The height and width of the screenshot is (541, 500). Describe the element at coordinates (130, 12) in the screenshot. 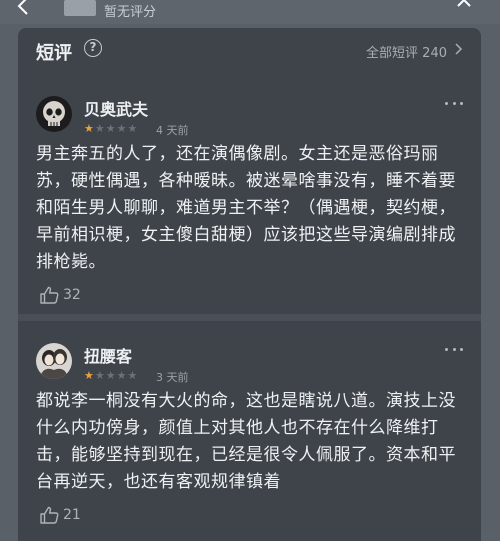

I see `rating-status: 暂无评分` at that location.